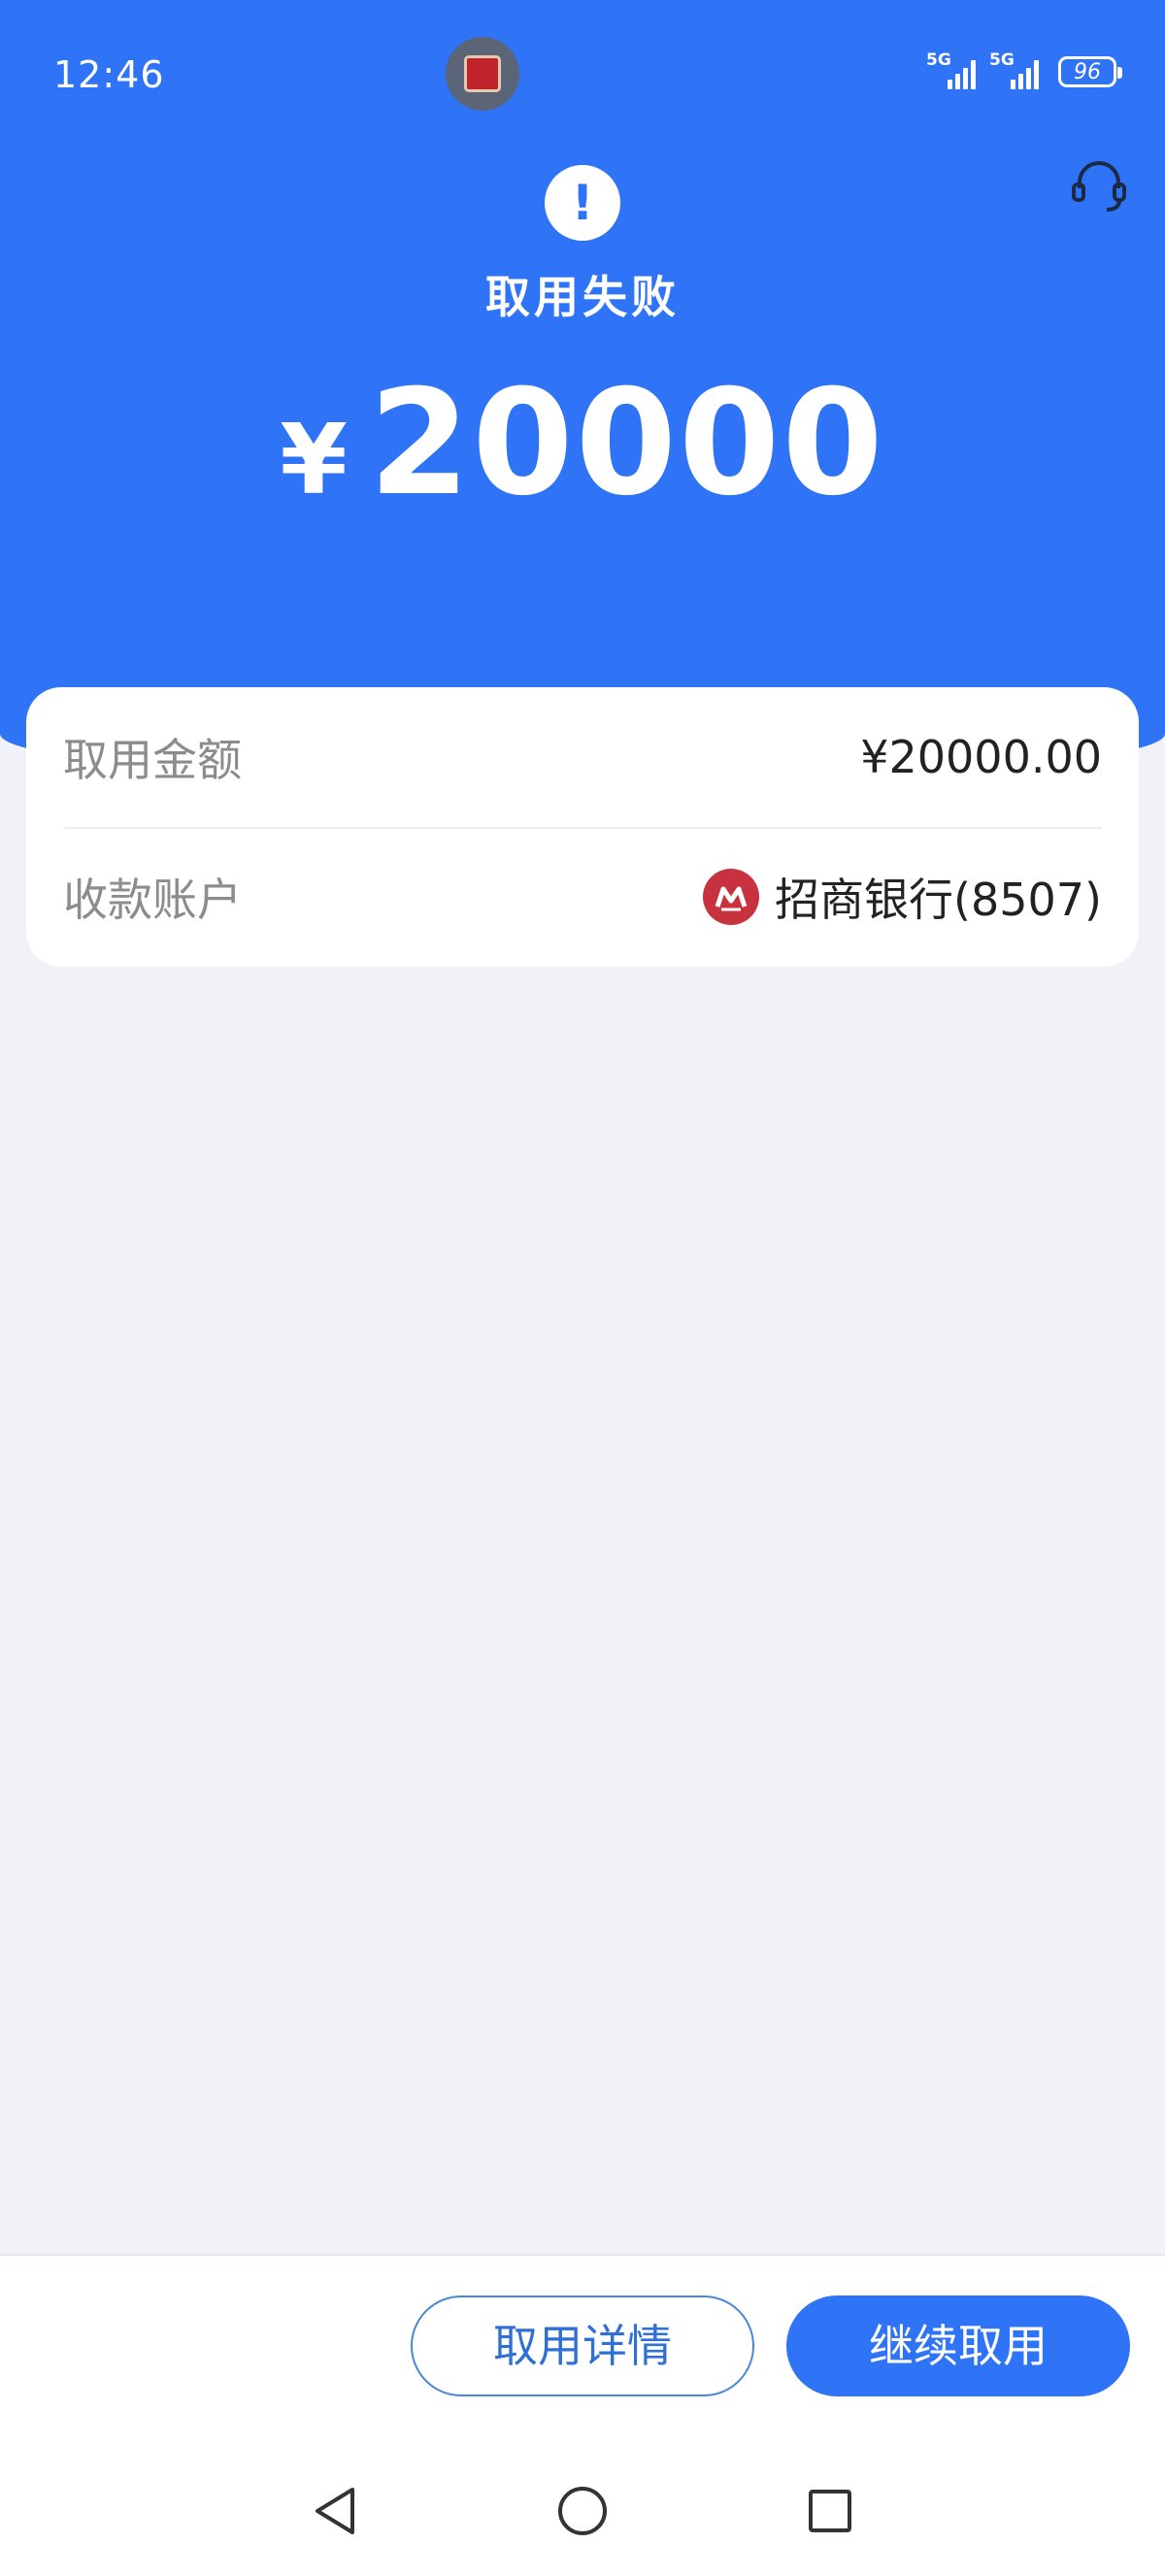 This screenshot has height=2576, width=1165. What do you see at coordinates (582, 897) in the screenshot?
I see `detail-row-account: 收款账户 招商银行(8507)` at bounding box center [582, 897].